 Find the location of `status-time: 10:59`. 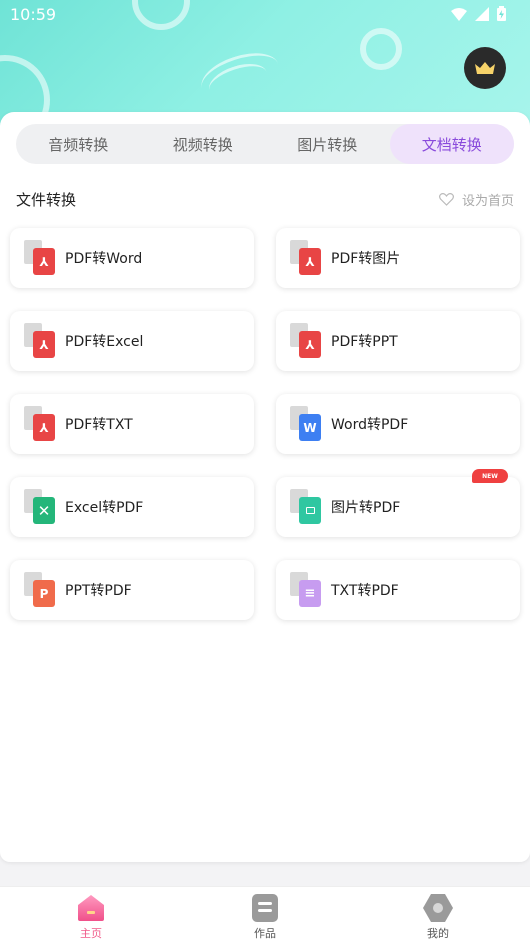

status-time: 10:59 is located at coordinates (33, 14).